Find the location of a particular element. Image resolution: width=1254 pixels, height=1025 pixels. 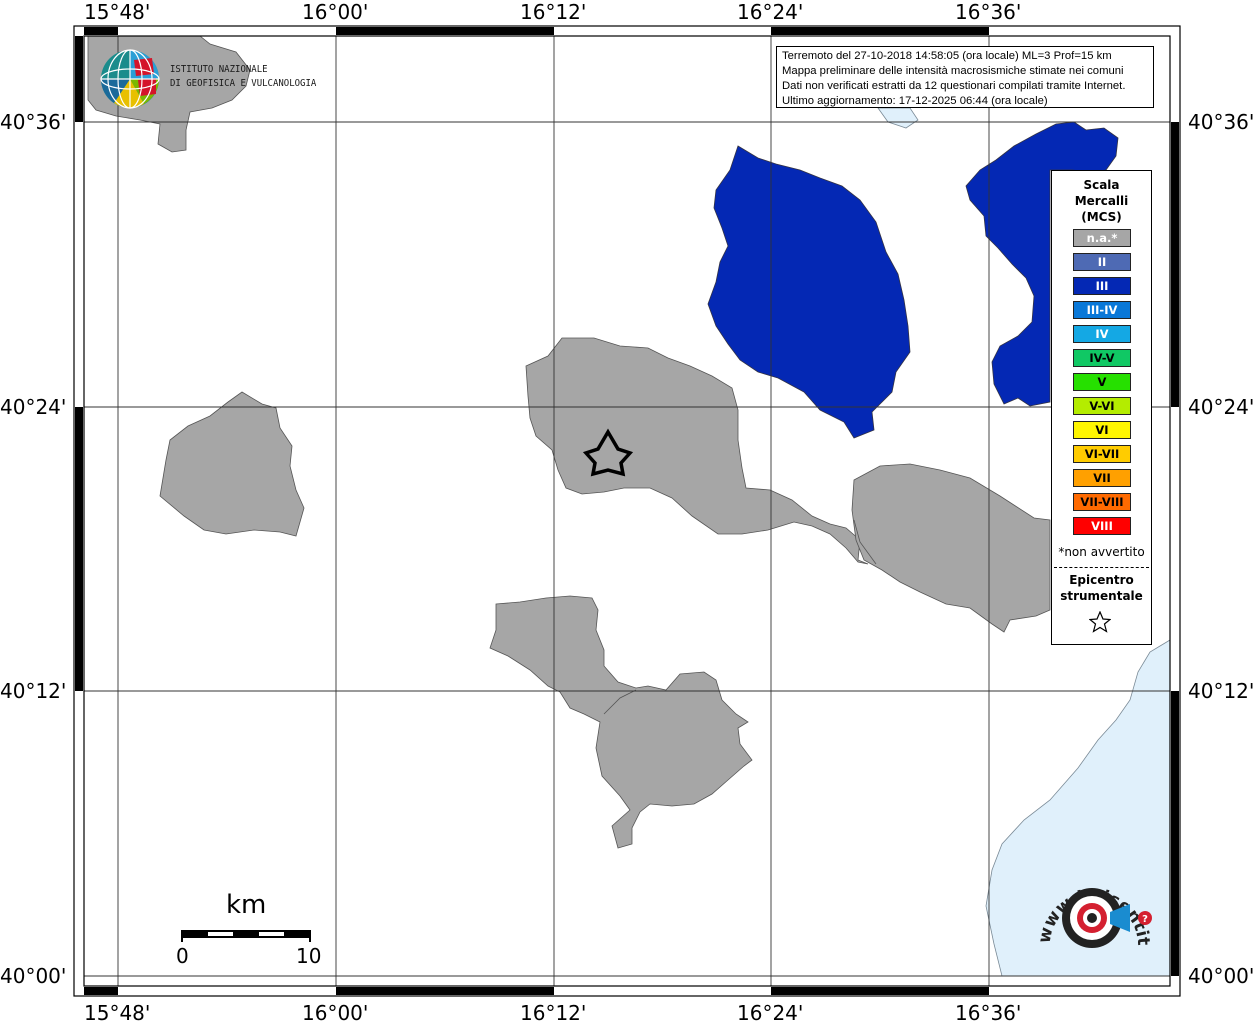

lon-tick-top: 15°48' is located at coordinates (117, 12).